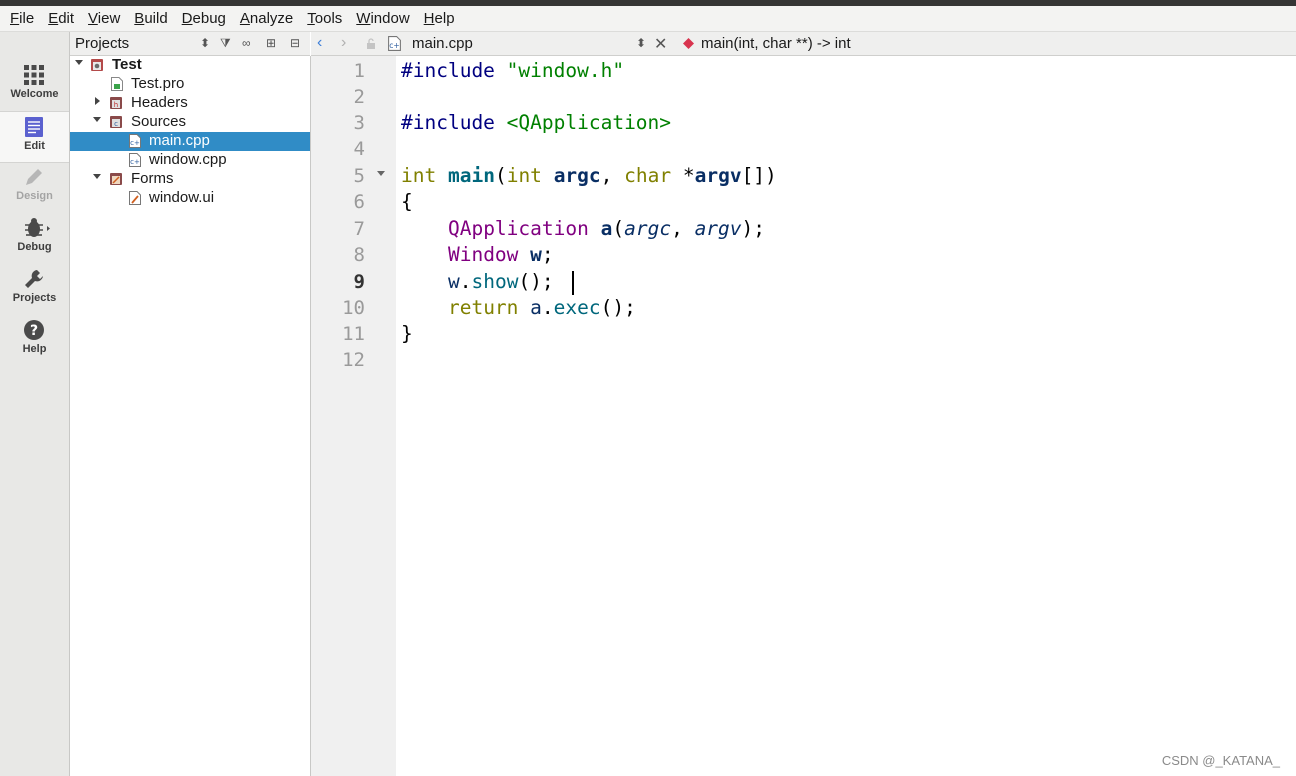 The width and height of the screenshot is (1296, 776). Describe the element at coordinates (34, 127) in the screenshot. I see `document-icon` at that location.